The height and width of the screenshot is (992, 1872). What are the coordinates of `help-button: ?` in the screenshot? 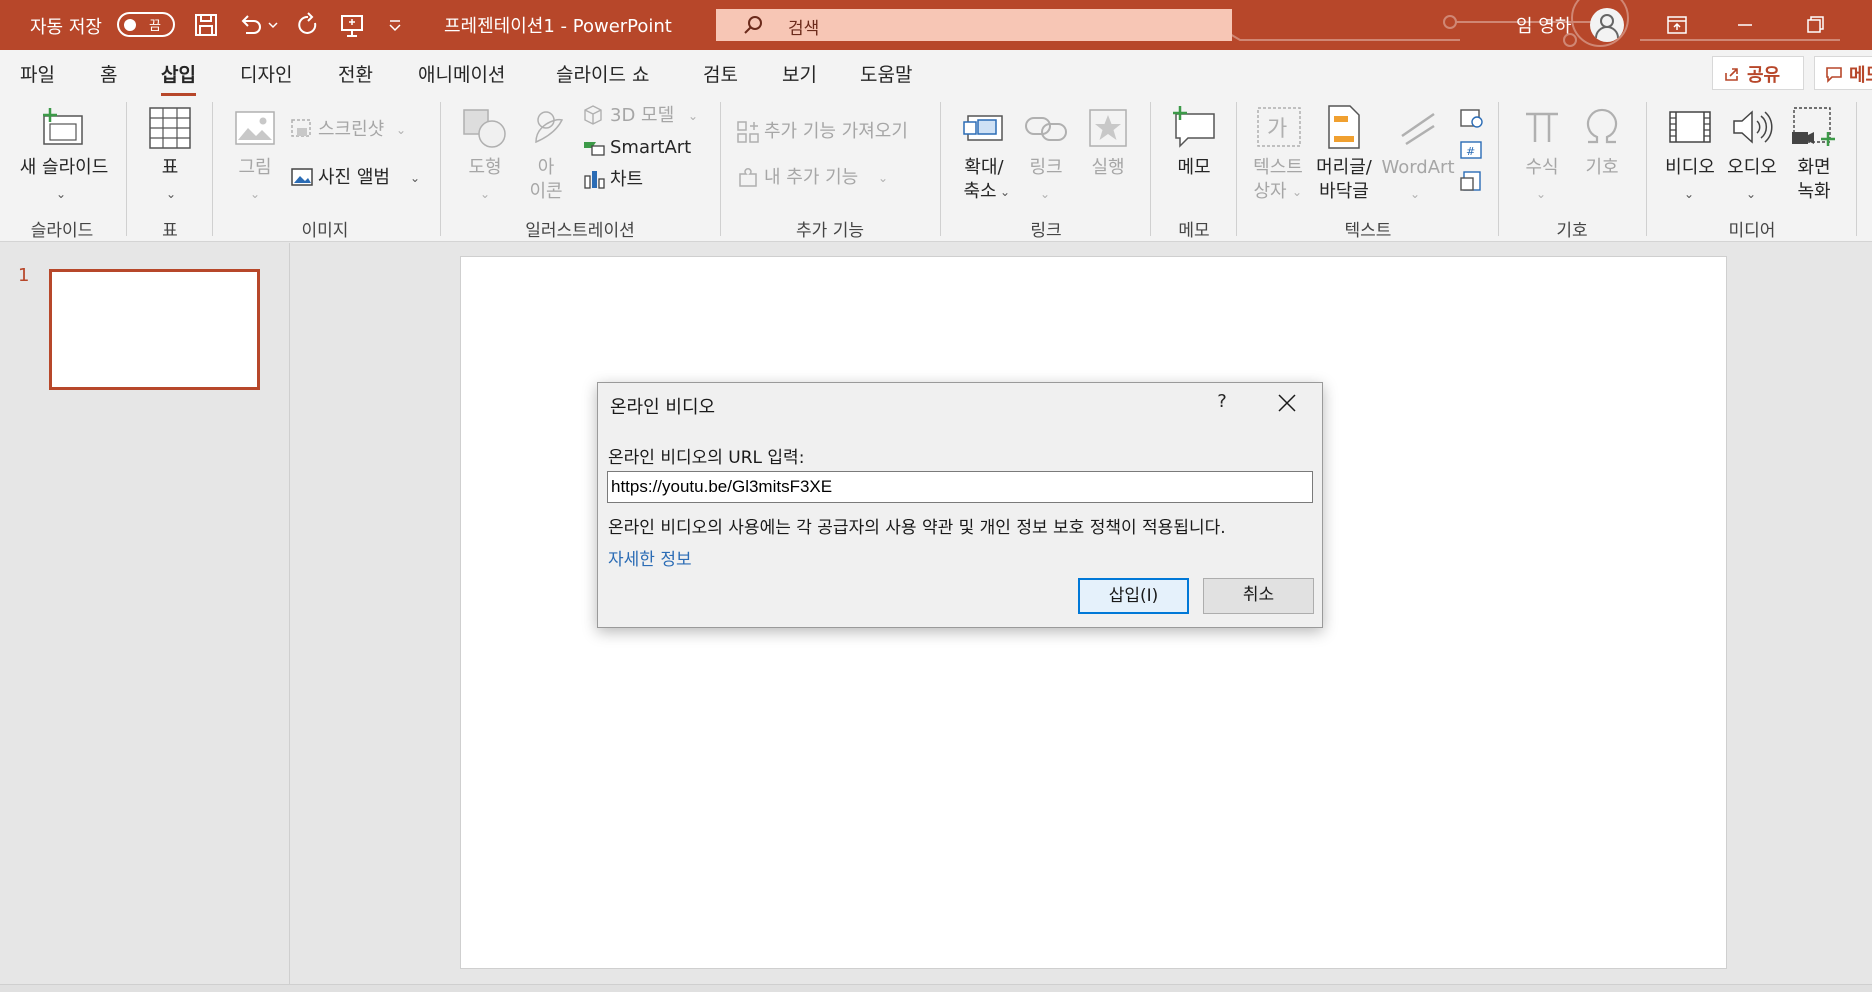 It's located at (1222, 403).